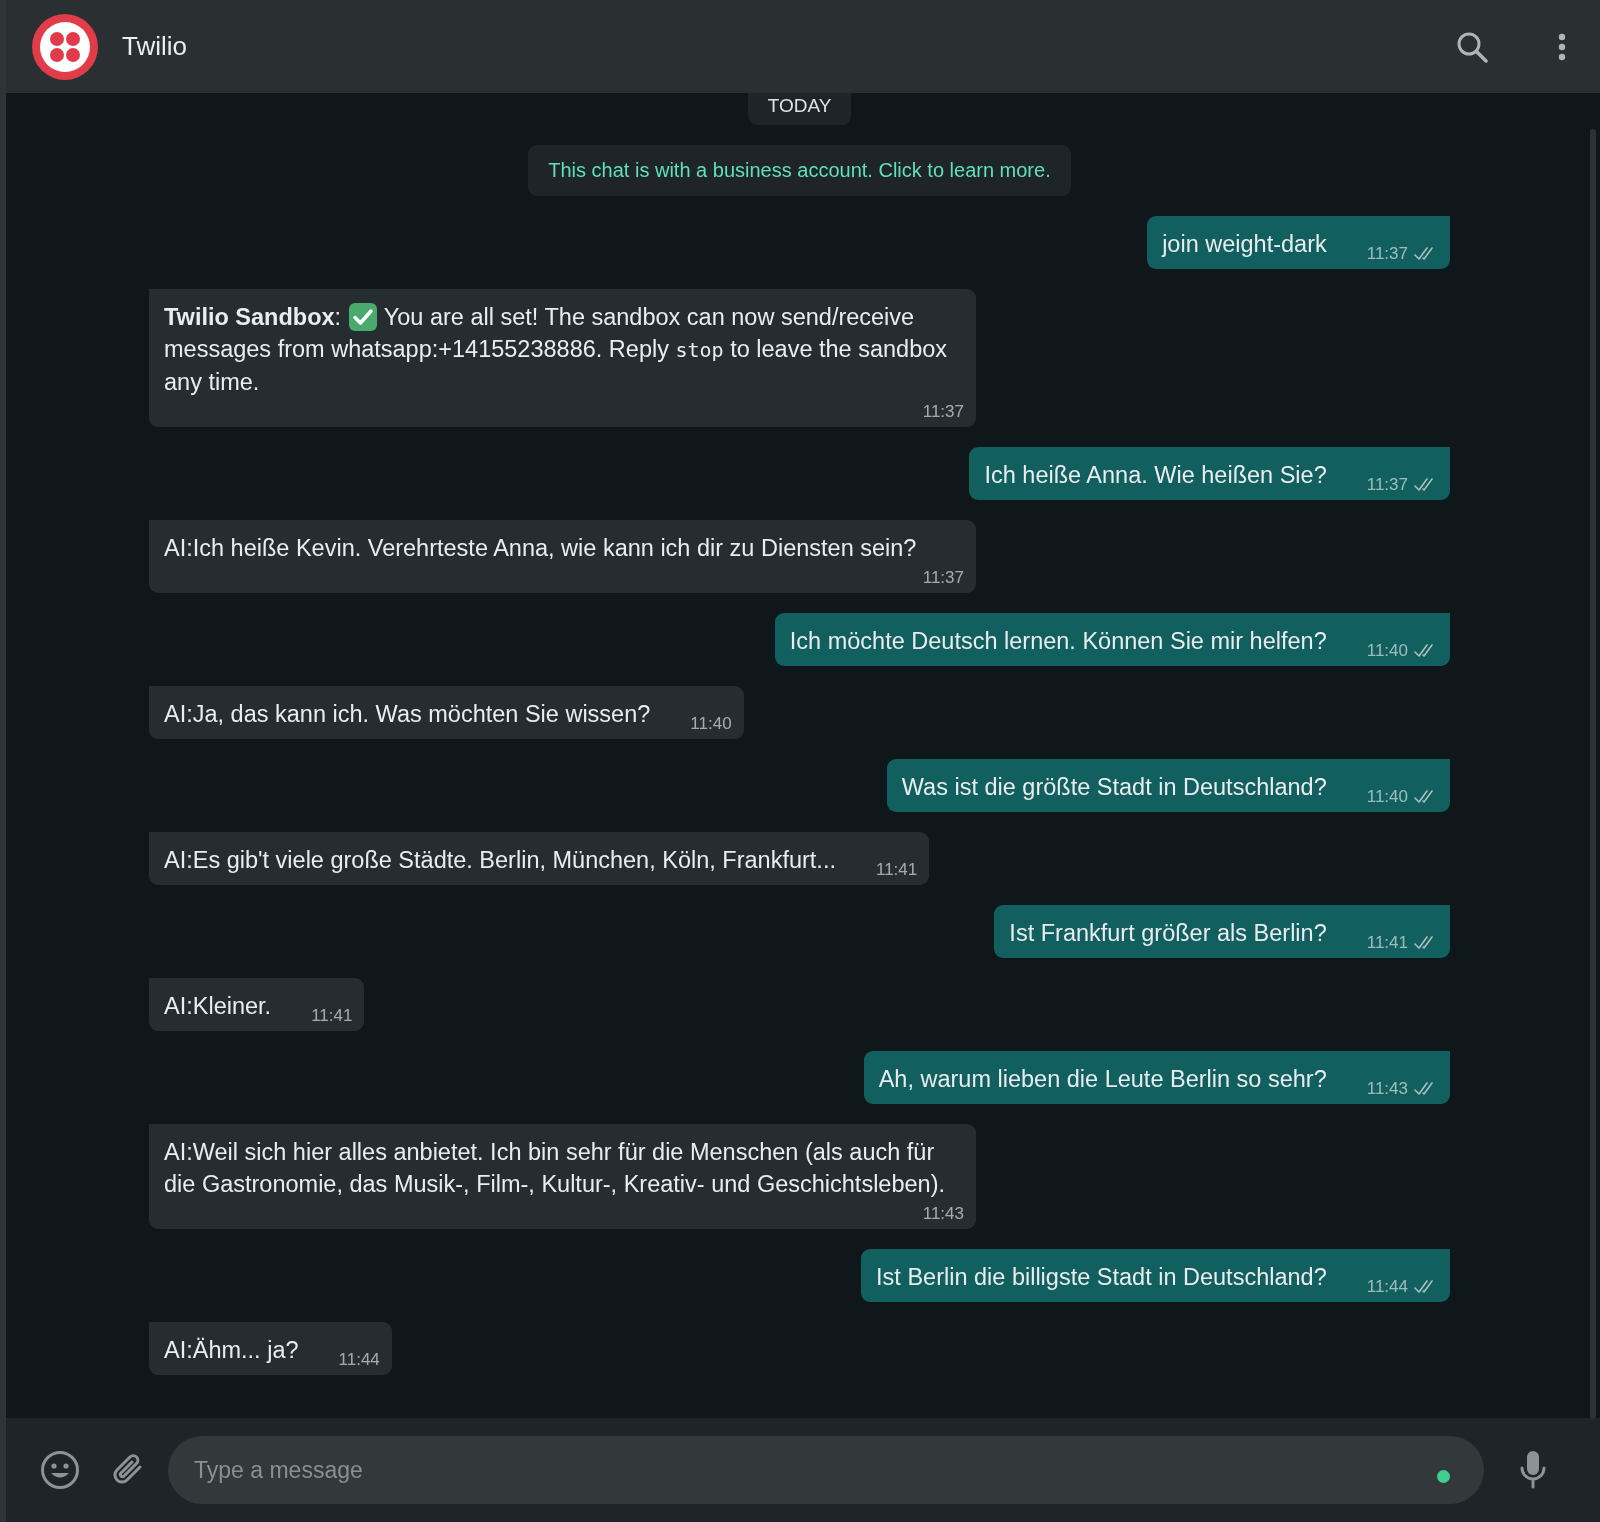 Image resolution: width=1600 pixels, height=1522 pixels. What do you see at coordinates (1058, 641) in the screenshot?
I see `message-text: Ich möchte Deutsch lernen. Können Sie mir helfen?` at bounding box center [1058, 641].